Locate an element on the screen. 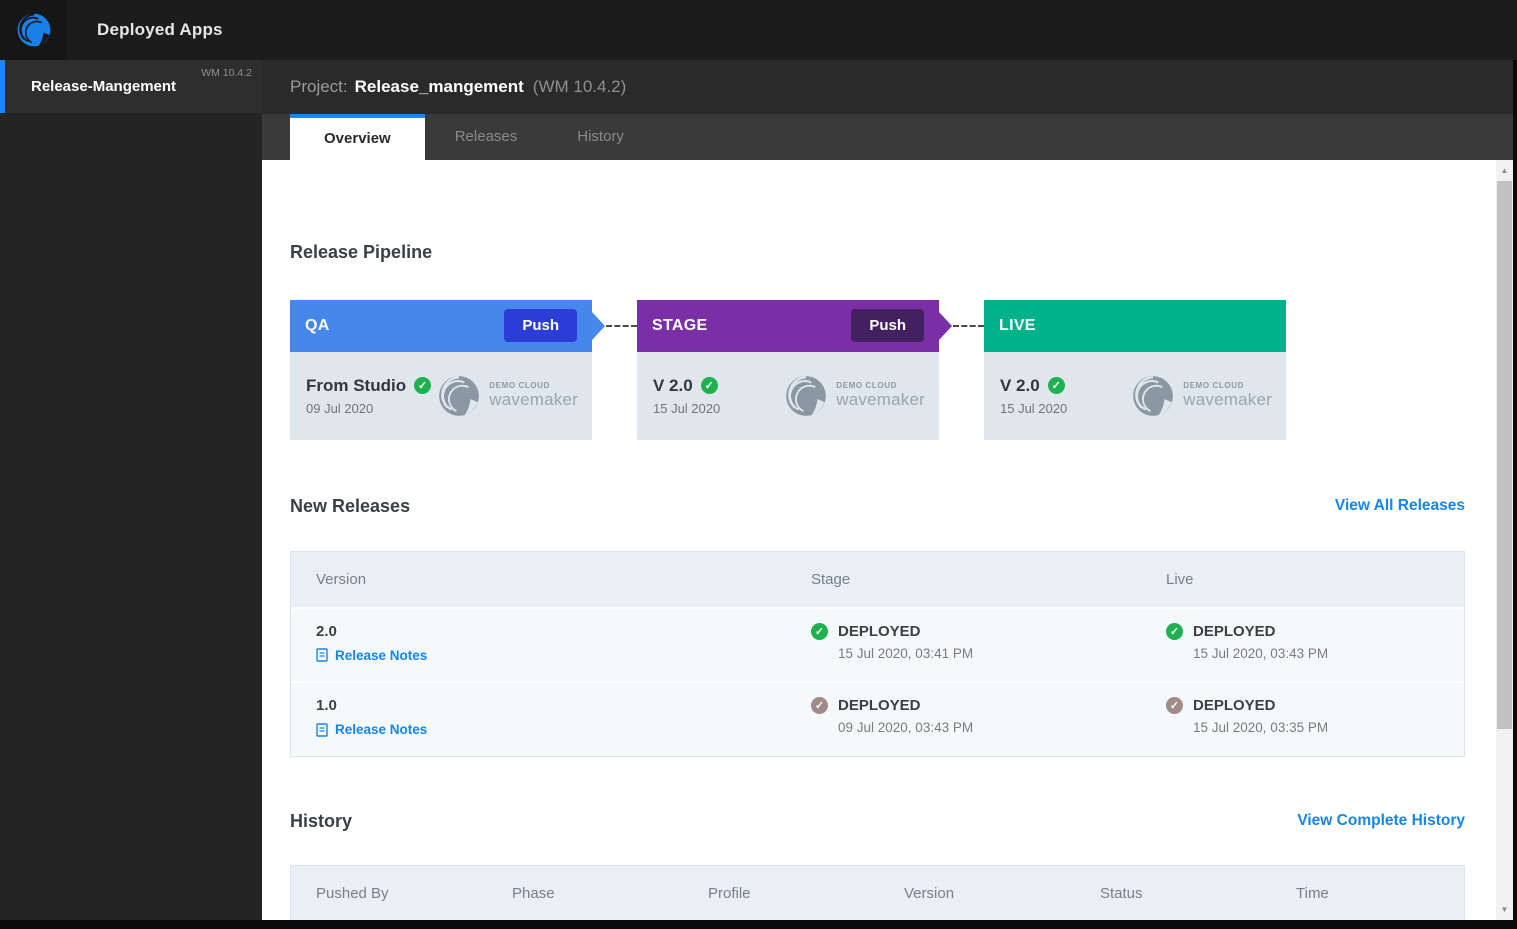 The width and height of the screenshot is (1517, 929). stage-card-header: STAGE Push is located at coordinates (788, 325).